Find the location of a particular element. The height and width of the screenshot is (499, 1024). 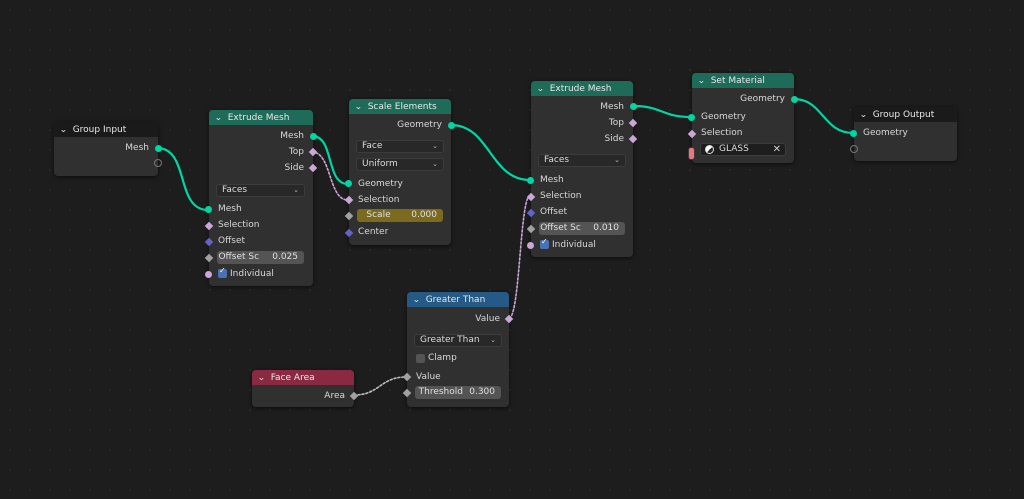

node-title: Set Material is located at coordinates (737, 80).